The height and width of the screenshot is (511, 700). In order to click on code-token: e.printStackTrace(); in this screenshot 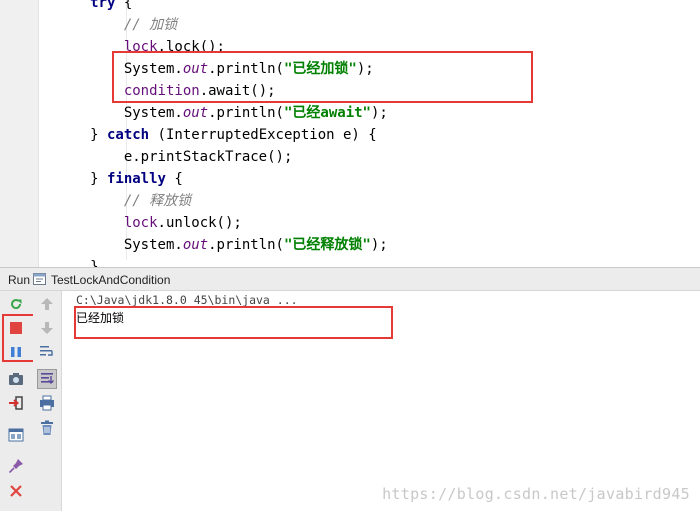, I will do `click(174, 157)`.